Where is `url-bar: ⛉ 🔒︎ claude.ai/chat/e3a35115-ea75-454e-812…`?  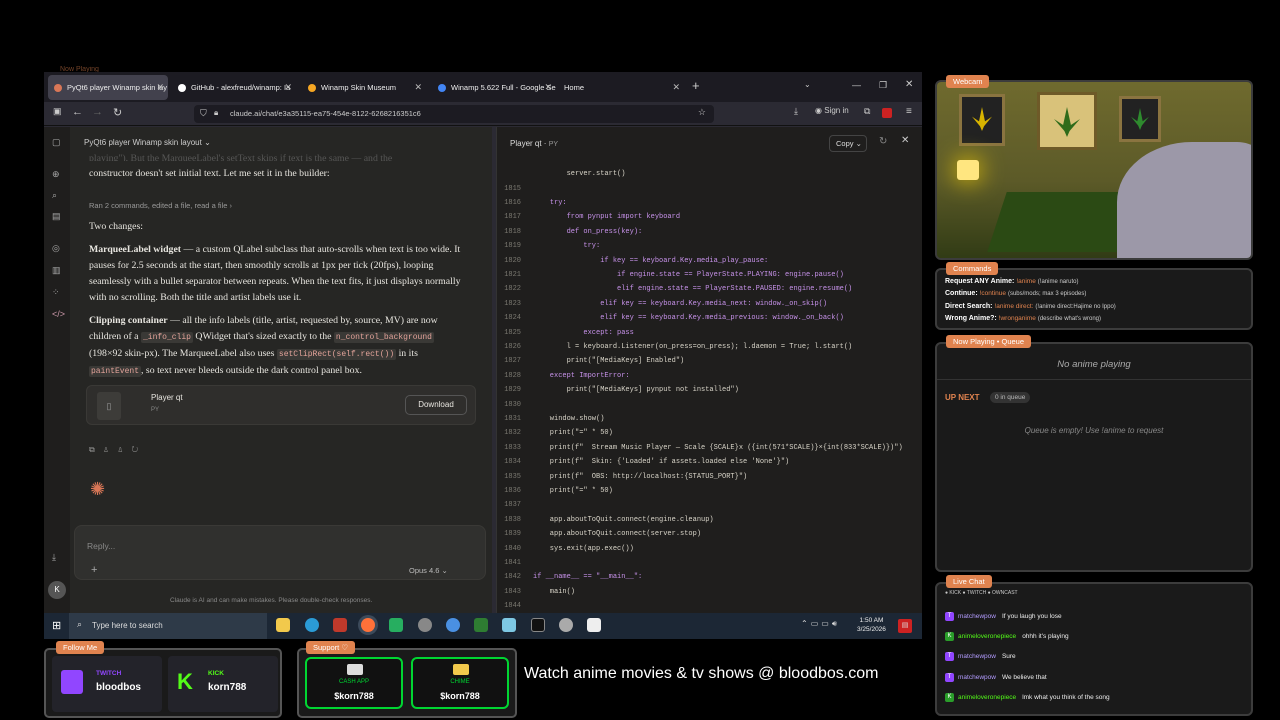
url-bar: ⛉ 🔒︎ claude.ai/chat/e3a35115-ea75-454e-812… is located at coordinates (454, 114).